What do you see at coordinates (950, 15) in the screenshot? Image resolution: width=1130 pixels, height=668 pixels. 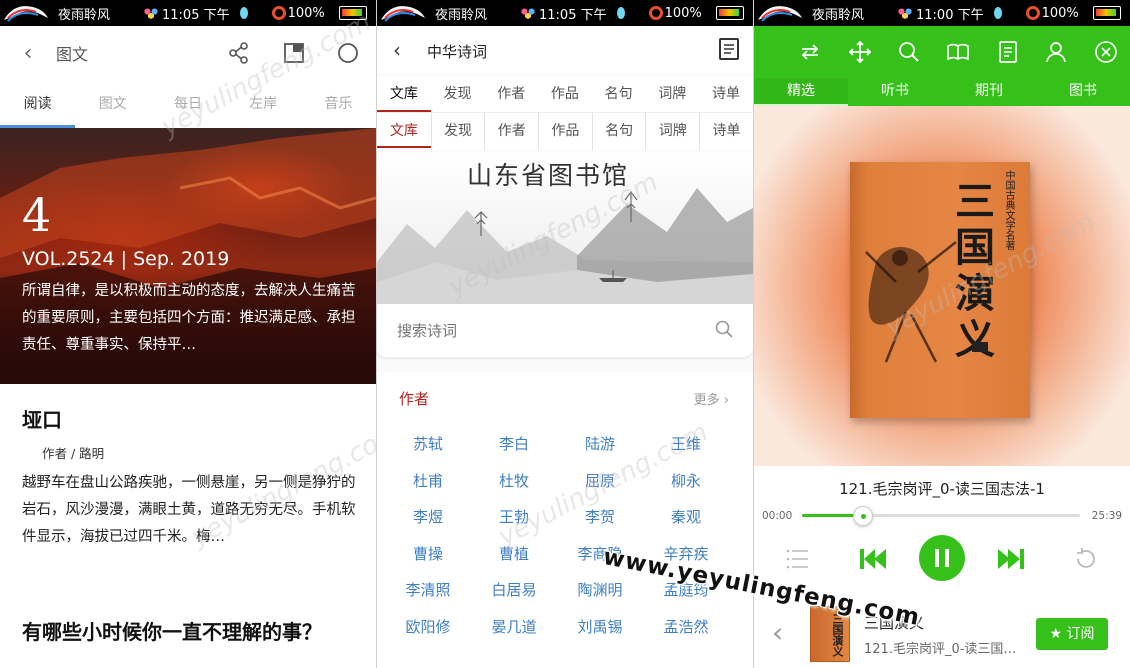 I see `status-time: 11:00 下午` at bounding box center [950, 15].